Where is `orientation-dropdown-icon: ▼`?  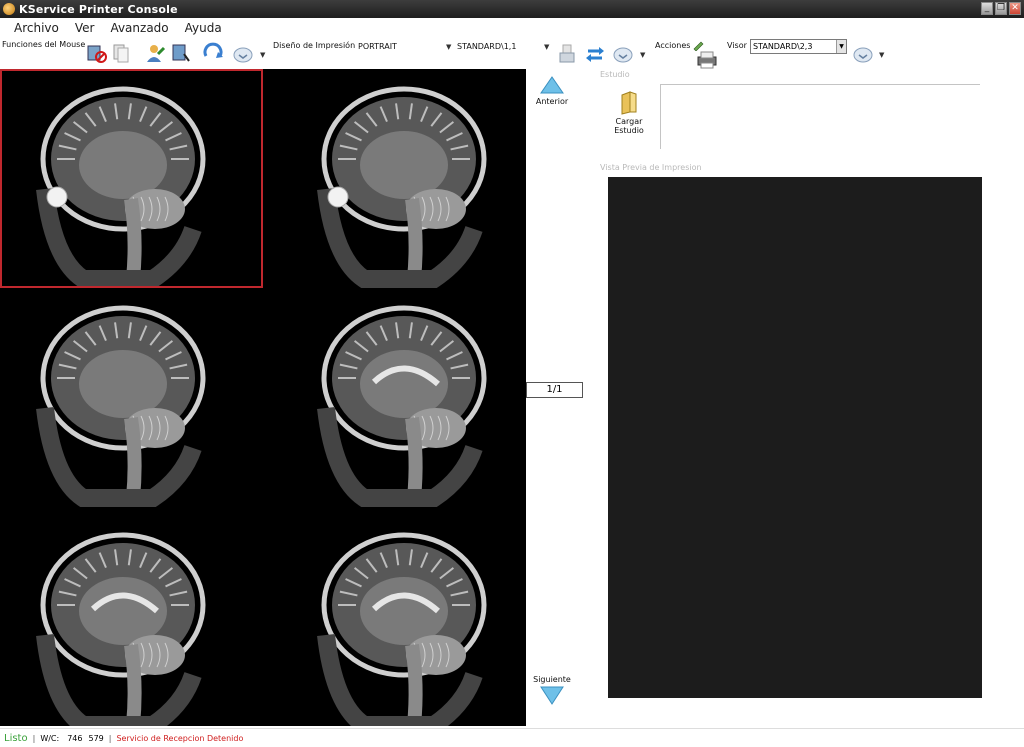 orientation-dropdown-icon: ▼ is located at coordinates (448, 47).